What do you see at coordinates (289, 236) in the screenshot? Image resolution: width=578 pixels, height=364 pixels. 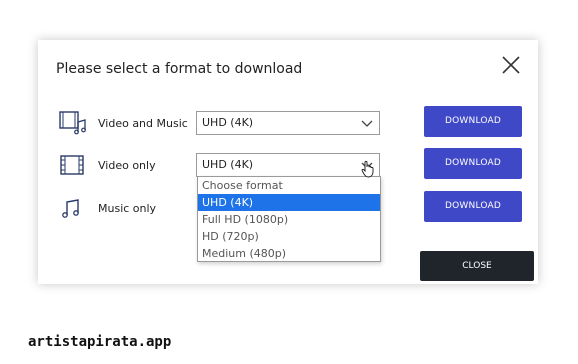 I see `dropdown-option: HD (720p)` at bounding box center [289, 236].